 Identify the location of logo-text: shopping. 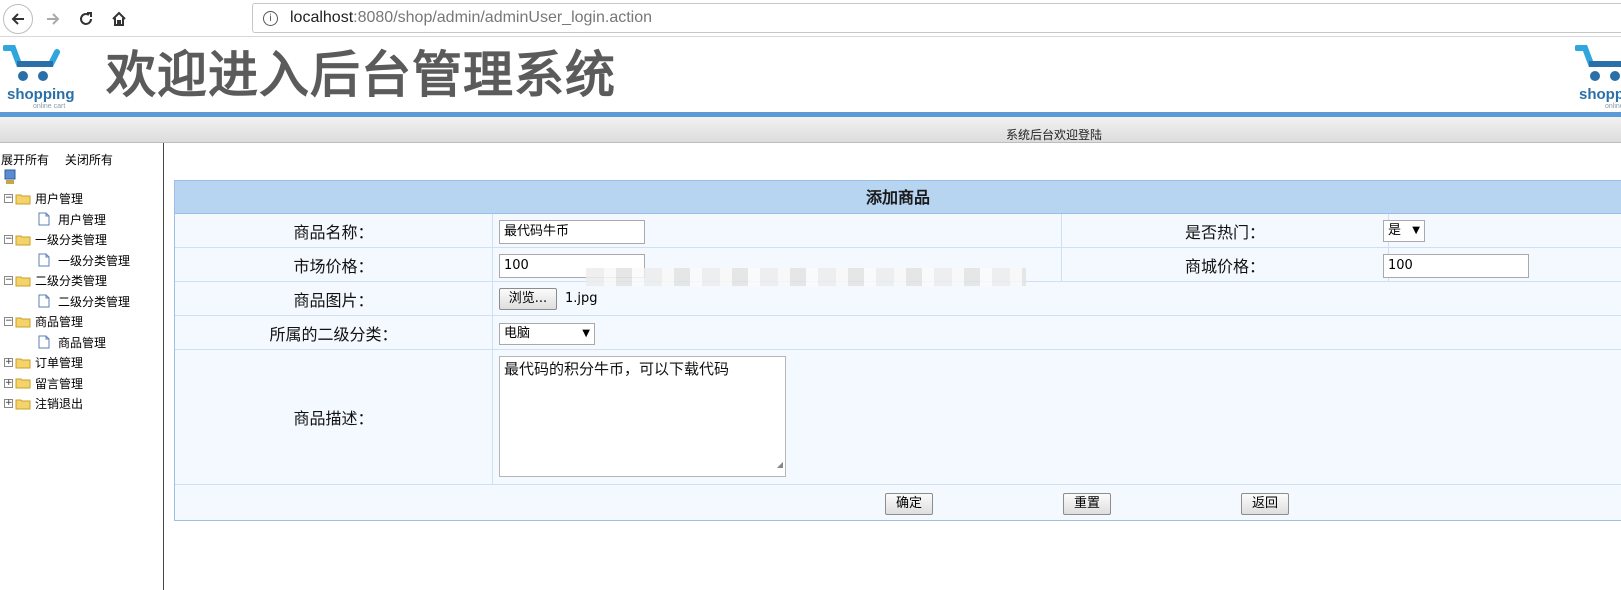
(41, 94).